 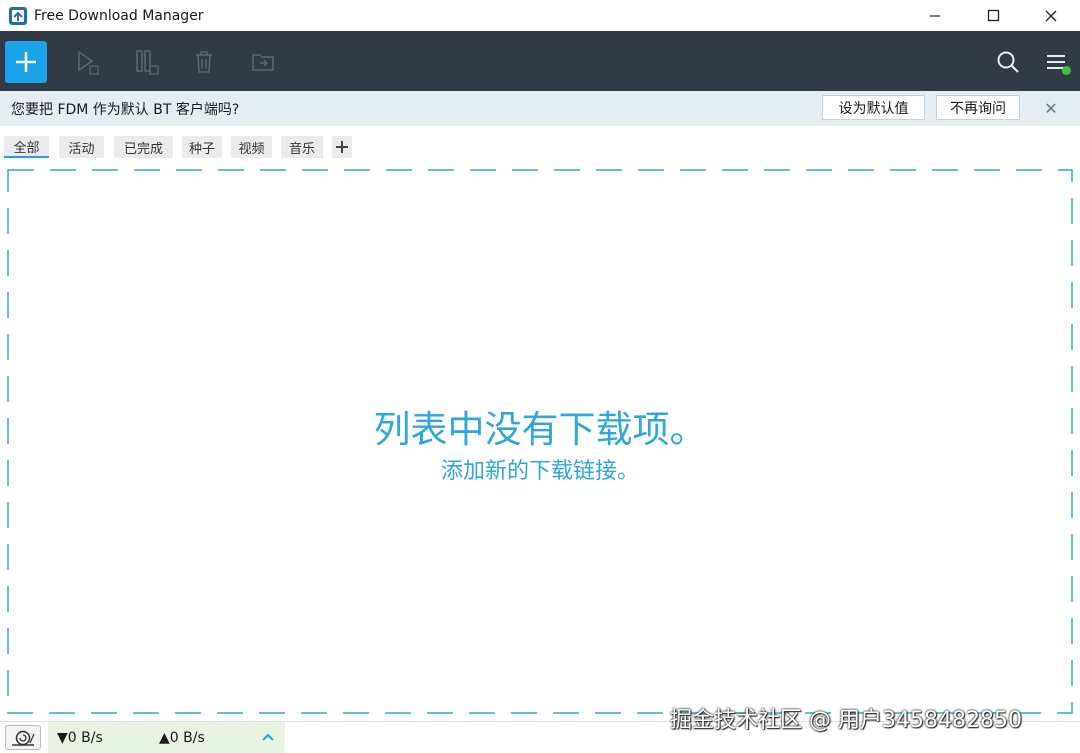 I want to click on minimize-button, so click(x=935, y=15).